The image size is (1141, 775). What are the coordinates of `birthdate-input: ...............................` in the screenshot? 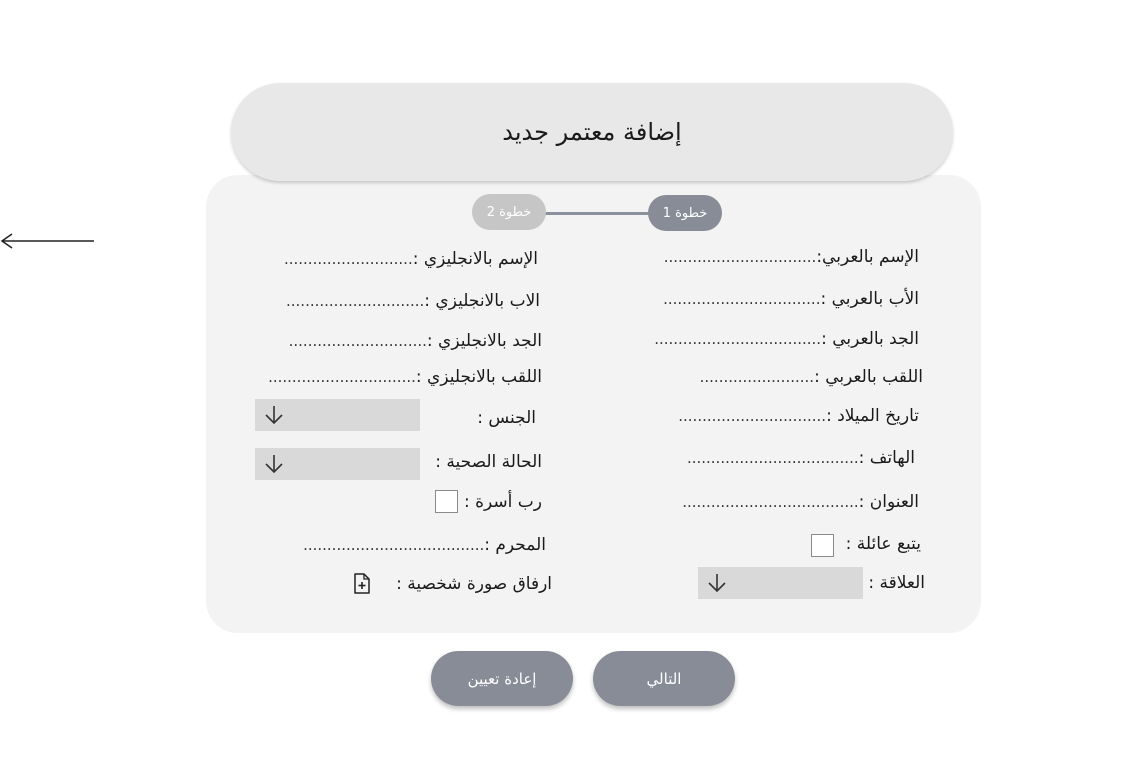 It's located at (752, 416).